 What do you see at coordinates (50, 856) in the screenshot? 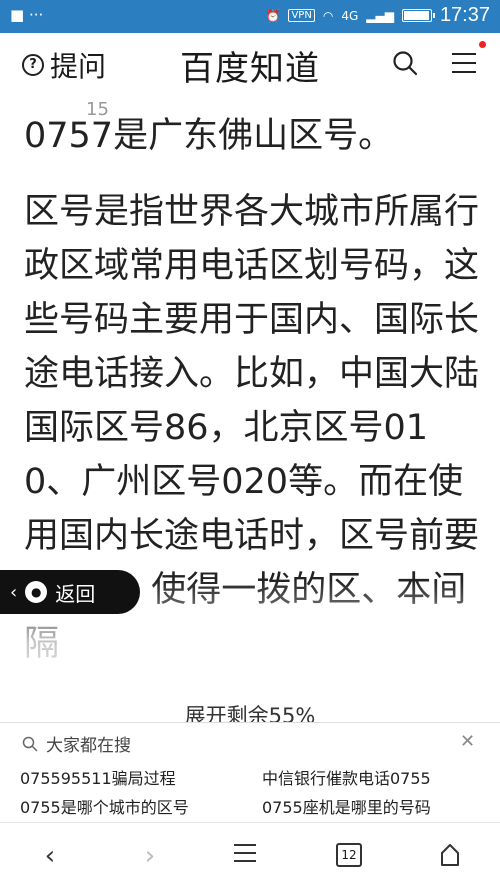
I see `back-arrow-icon: ‹` at bounding box center [50, 856].